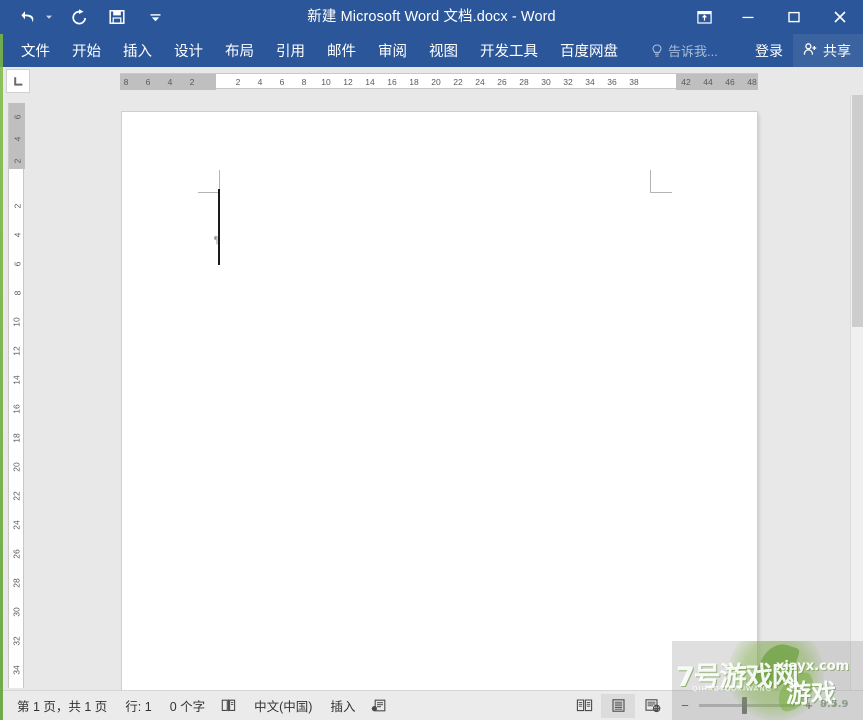  I want to click on status-bar-right: − +, so click(712, 705).